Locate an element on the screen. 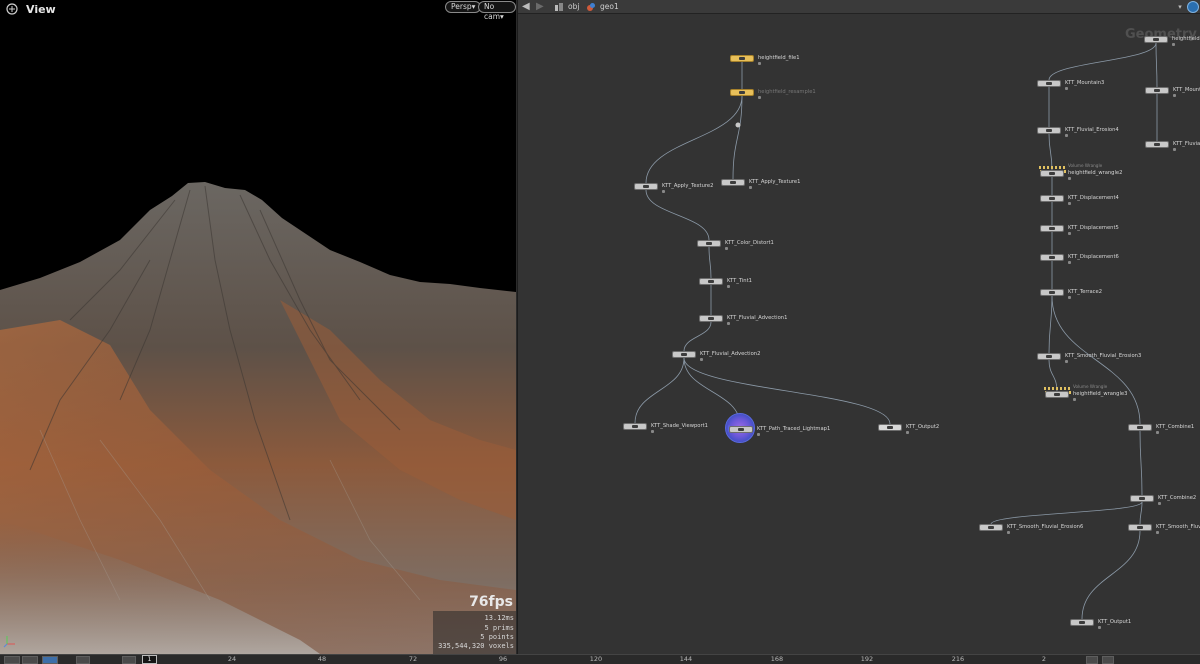  timeline-playback-button is located at coordinates (12, 660).